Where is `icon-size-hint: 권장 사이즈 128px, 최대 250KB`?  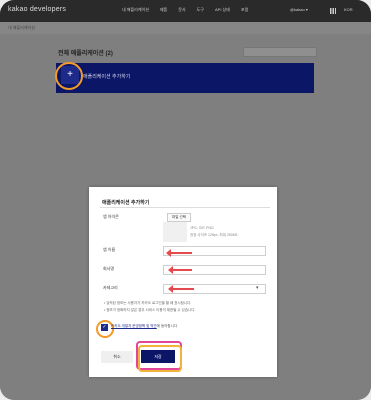 icon-size-hint: 권장 사이즈 128px, 최대 250KB is located at coordinates (214, 235).